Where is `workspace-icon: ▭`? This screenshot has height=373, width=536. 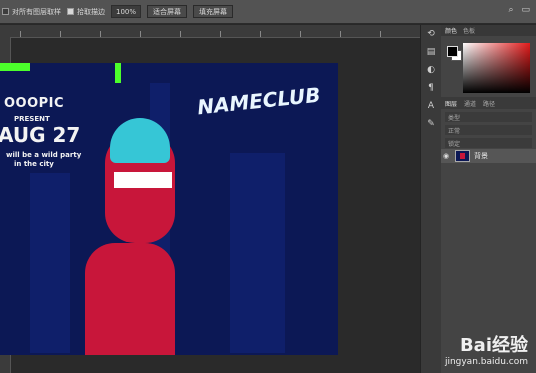
workspace-icon: ▭ is located at coordinates (525, 10).